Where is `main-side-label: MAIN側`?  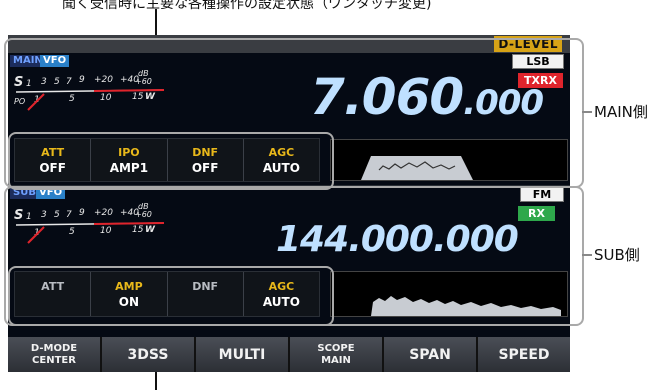 main-side-label: MAIN側 is located at coordinates (621, 112).